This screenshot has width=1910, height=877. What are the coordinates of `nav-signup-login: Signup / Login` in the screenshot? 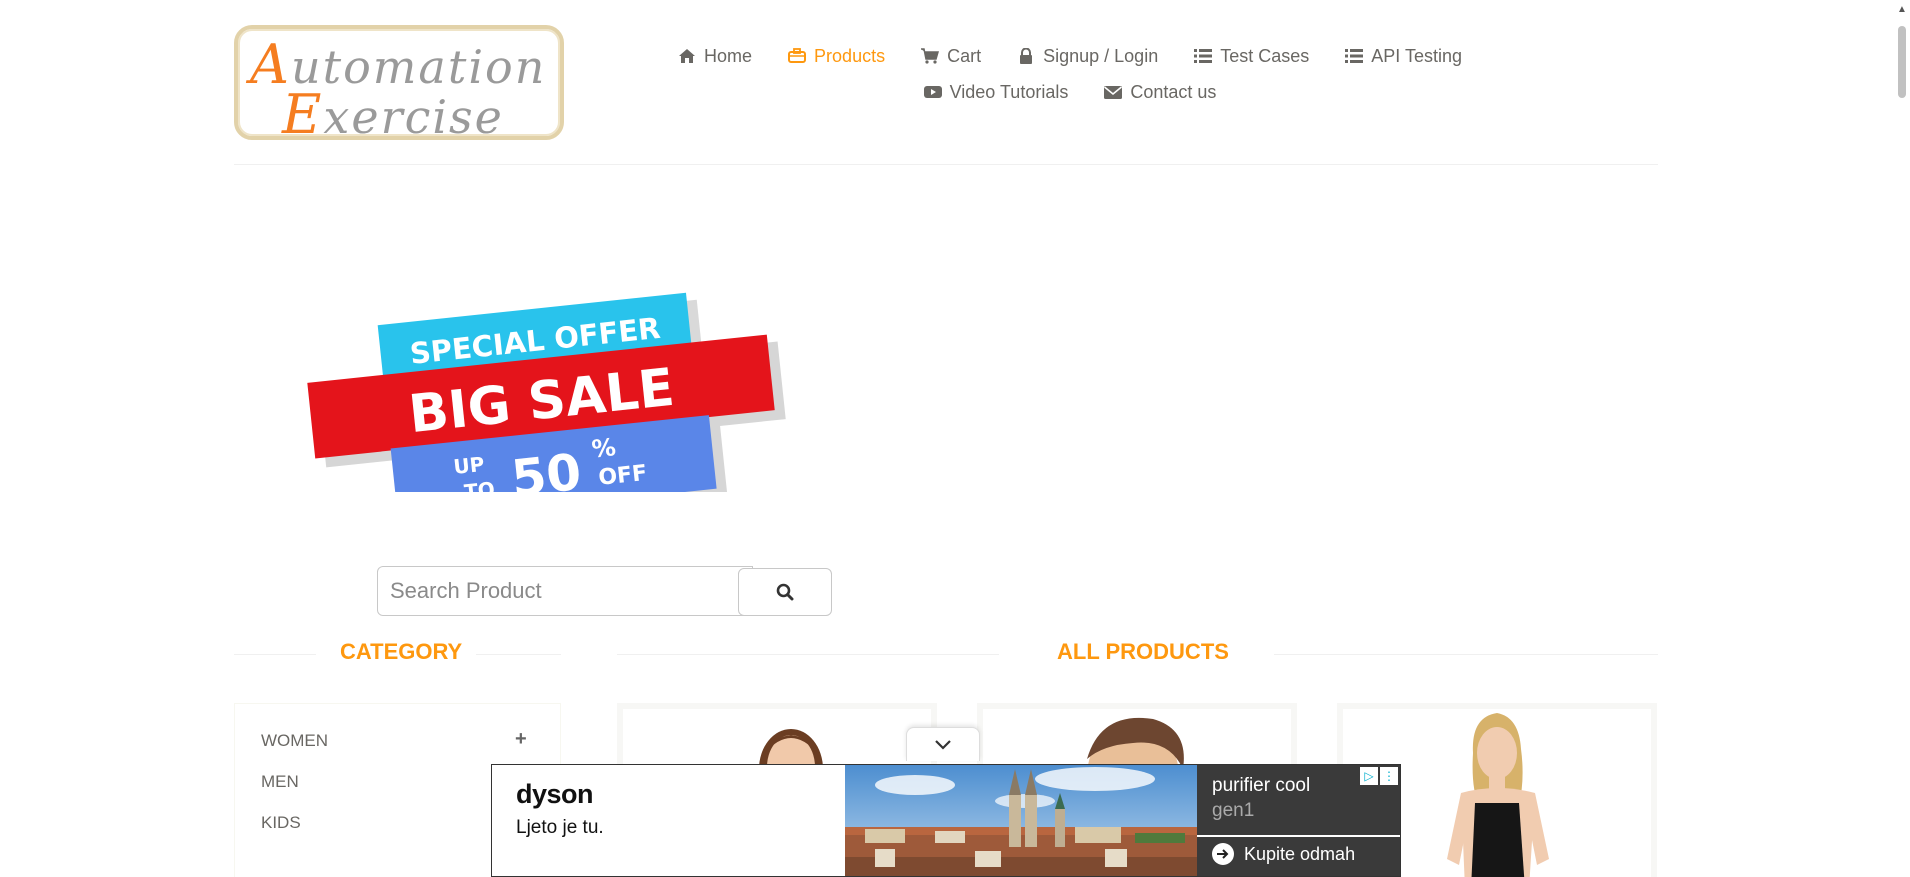 It's located at (1087, 56).